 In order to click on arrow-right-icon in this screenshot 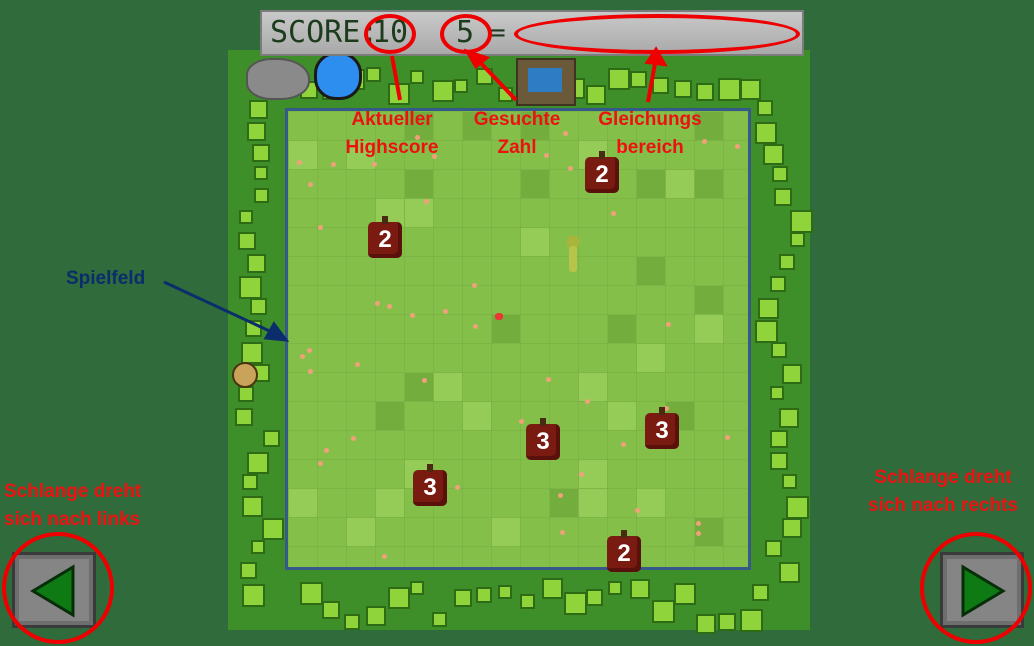, I will do `click(983, 591)`.